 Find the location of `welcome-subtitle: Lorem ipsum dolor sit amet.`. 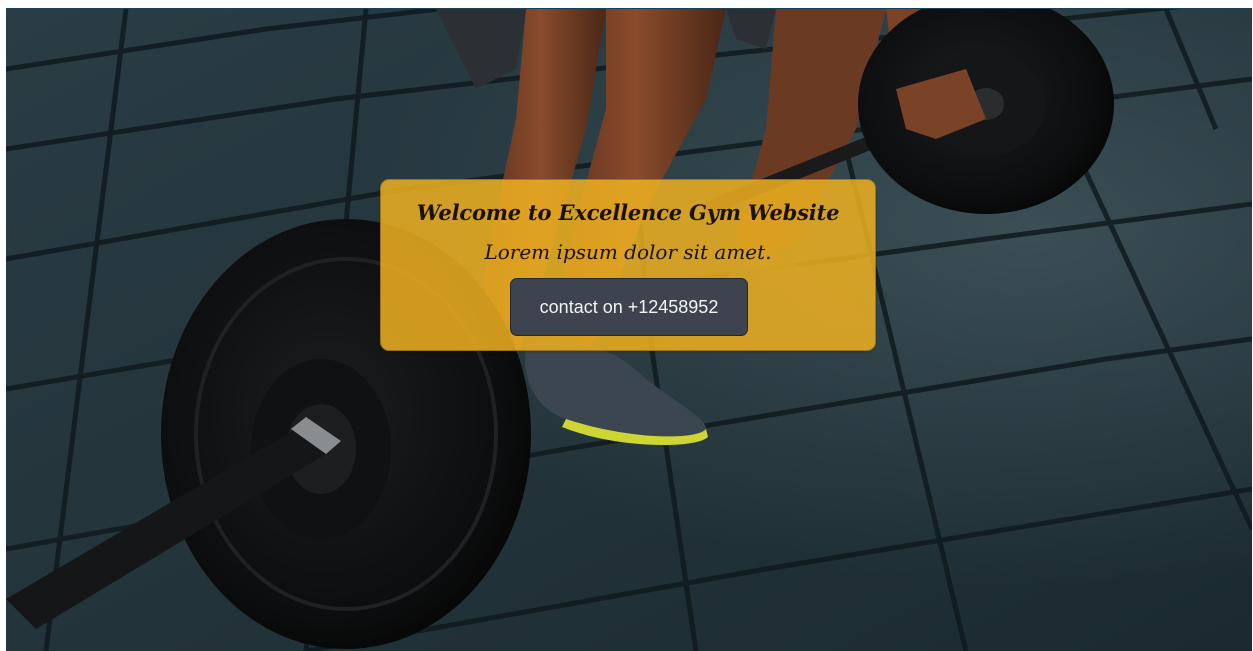

welcome-subtitle: Lorem ipsum dolor sit amet. is located at coordinates (628, 252).